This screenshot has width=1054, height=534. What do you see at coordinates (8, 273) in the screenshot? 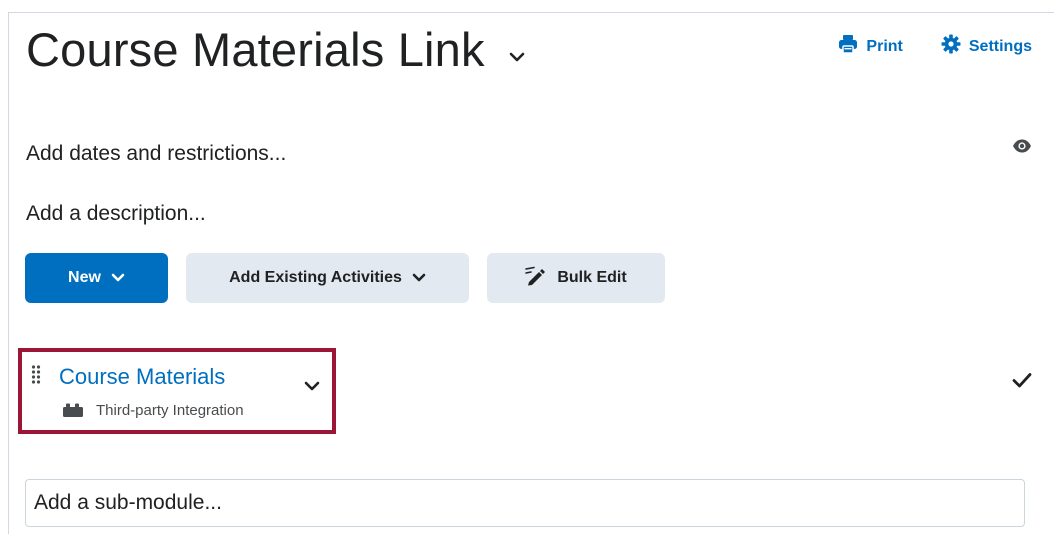
I see `frame-border-left` at bounding box center [8, 273].